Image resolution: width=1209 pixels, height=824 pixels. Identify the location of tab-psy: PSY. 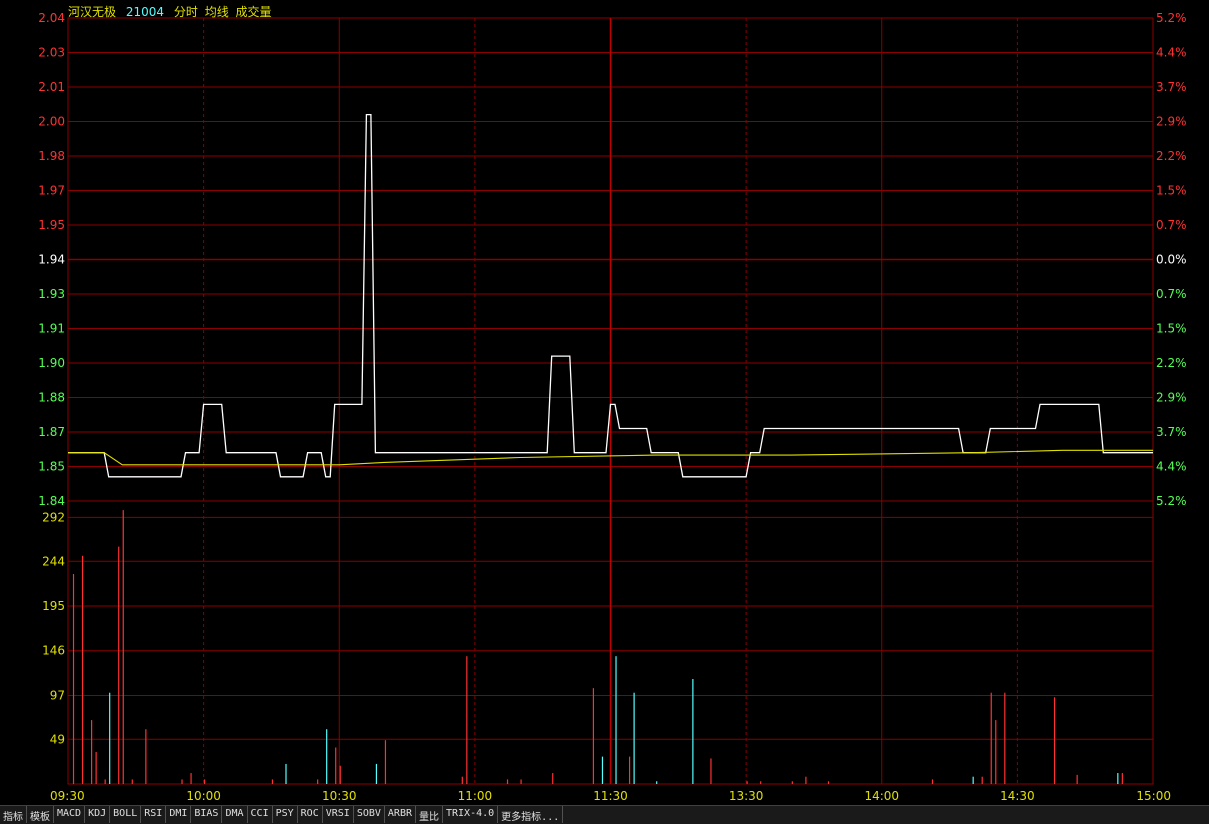
(285, 814).